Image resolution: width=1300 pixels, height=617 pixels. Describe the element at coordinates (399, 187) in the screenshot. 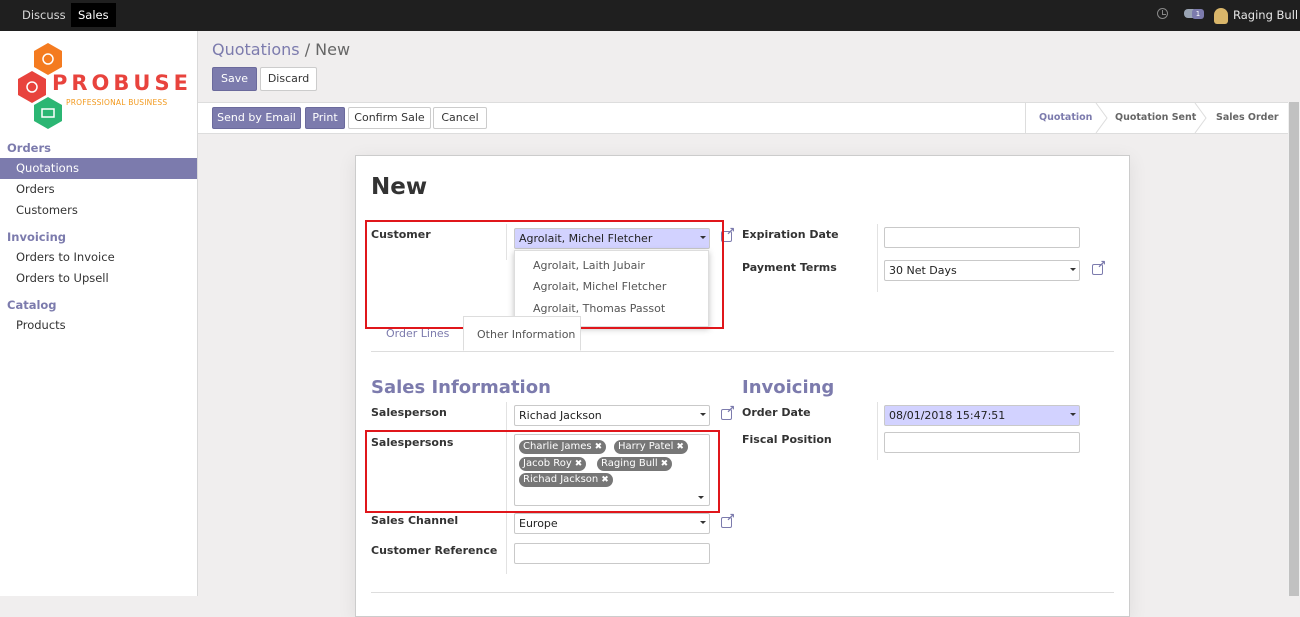

I see `record-title: New` at that location.